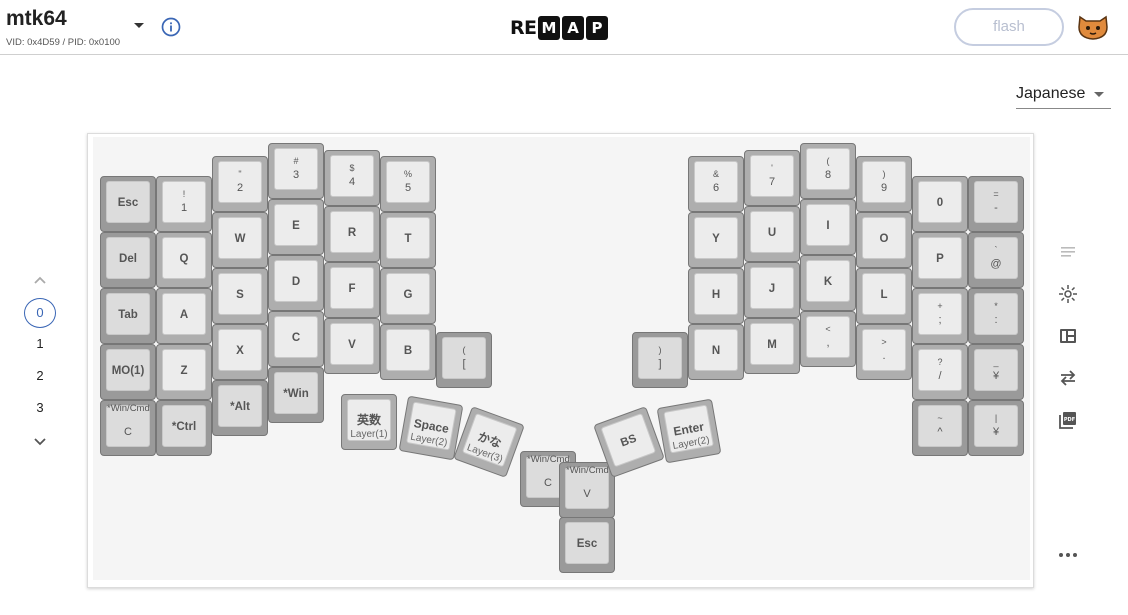 The height and width of the screenshot is (615, 1128). Describe the element at coordinates (940, 260) in the screenshot. I see `key-p: P` at that location.